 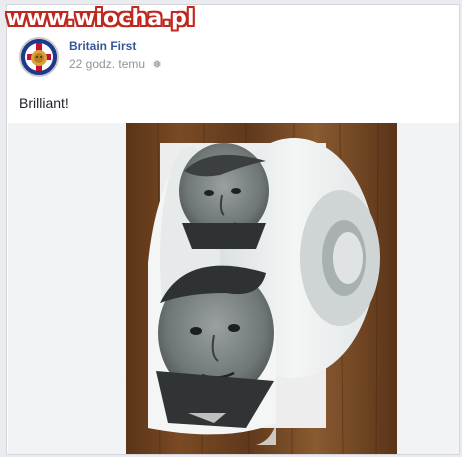 I want to click on site-watermark: www.wiocha.pl, so click(x=100, y=18).